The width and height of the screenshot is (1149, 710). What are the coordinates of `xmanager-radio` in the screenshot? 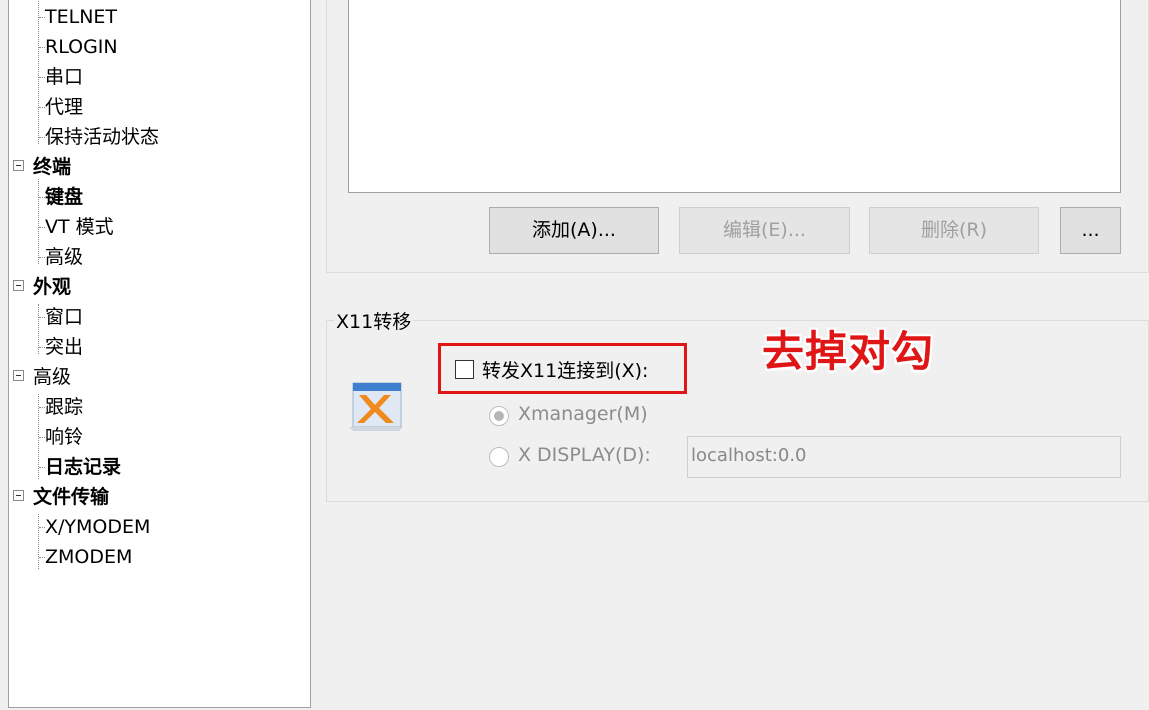 It's located at (499, 416).